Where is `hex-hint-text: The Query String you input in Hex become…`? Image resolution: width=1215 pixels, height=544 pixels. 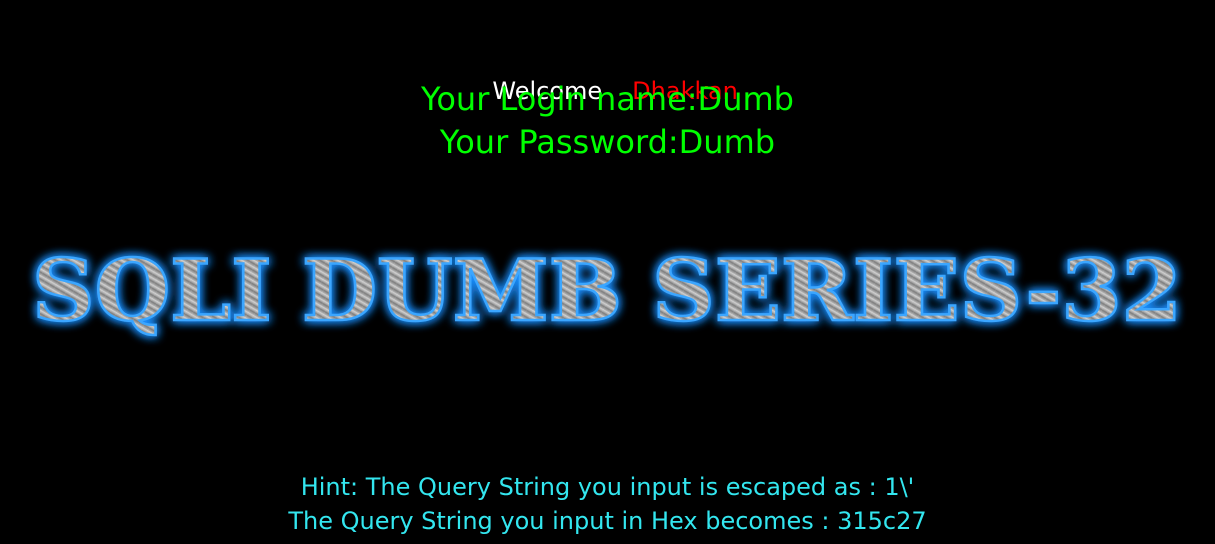
hex-hint-text: The Query String you input in Hex become… is located at coordinates (607, 521).